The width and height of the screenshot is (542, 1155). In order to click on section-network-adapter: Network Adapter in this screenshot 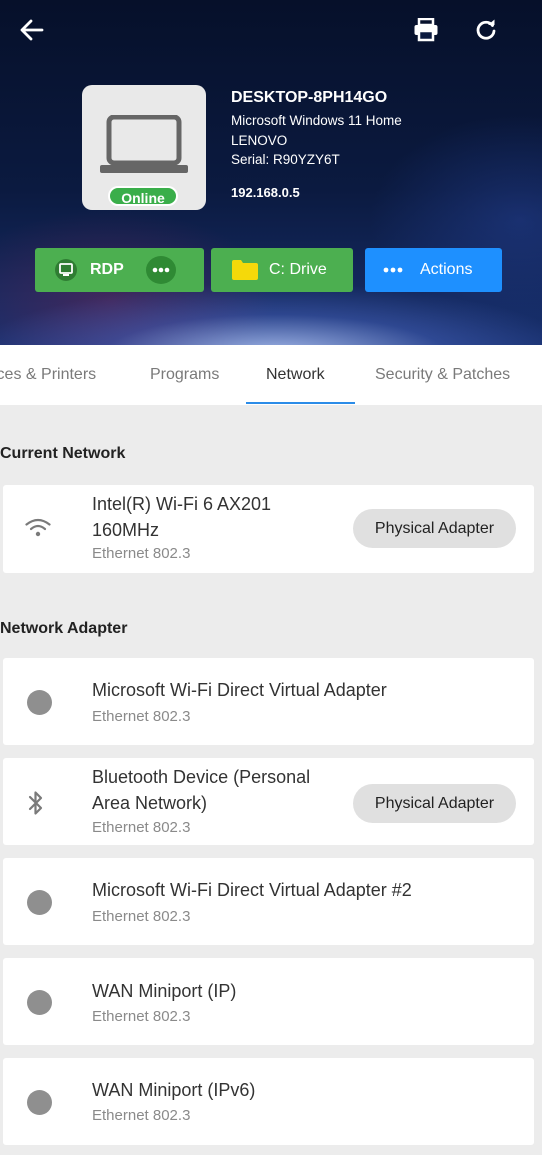, I will do `click(64, 628)`.